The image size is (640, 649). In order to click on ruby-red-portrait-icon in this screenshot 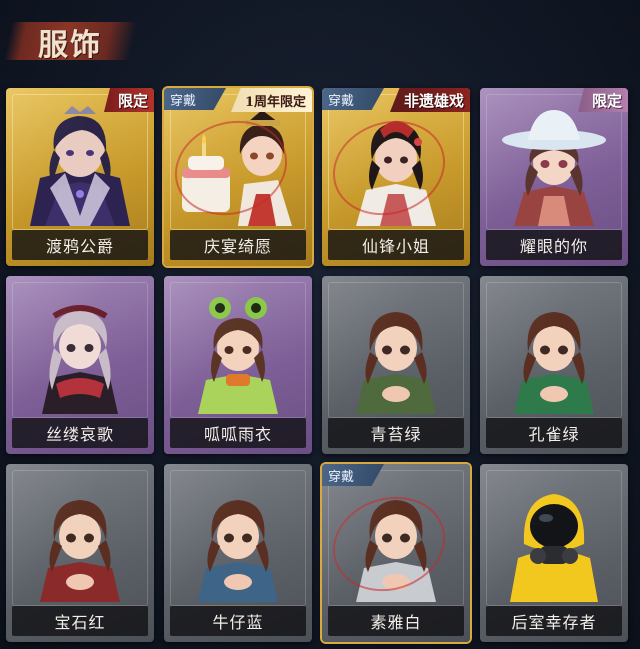, I will do `click(80, 551)`.